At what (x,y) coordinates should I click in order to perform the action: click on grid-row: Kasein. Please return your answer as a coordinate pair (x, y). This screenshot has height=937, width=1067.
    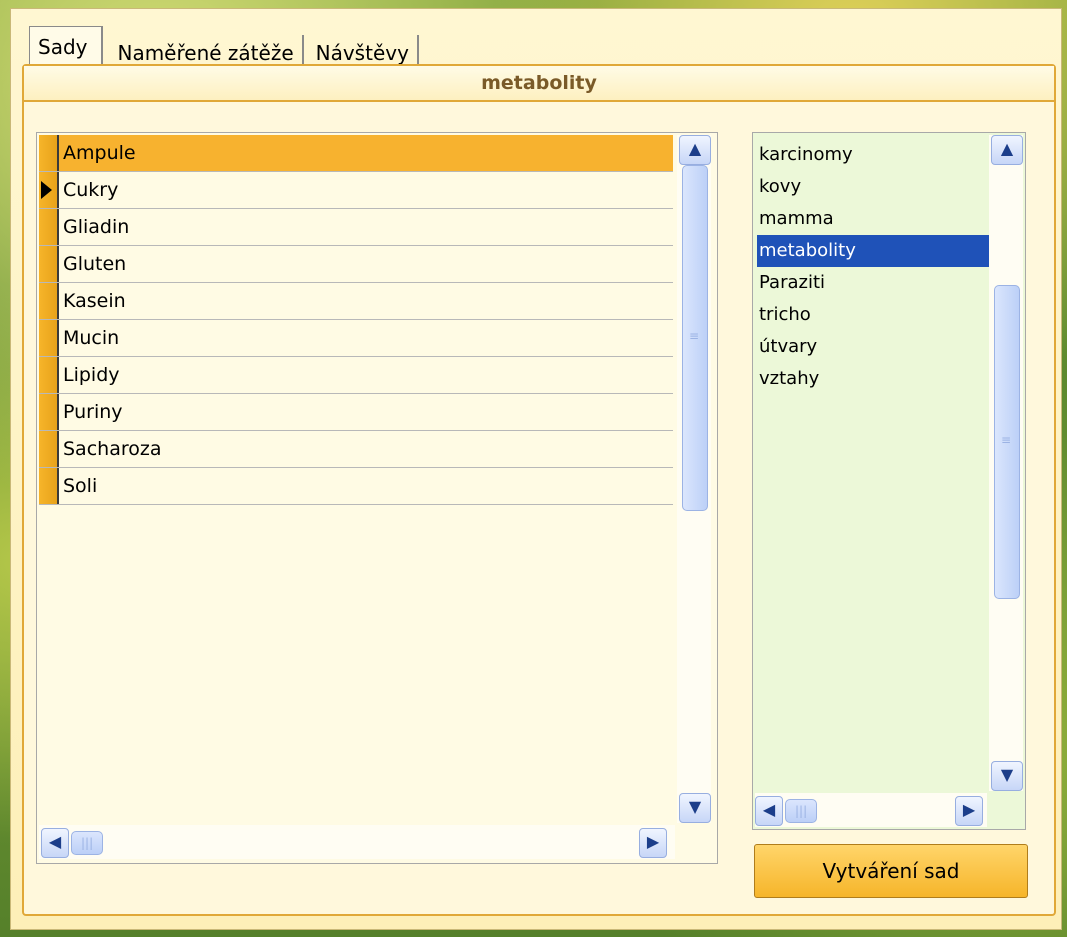
    Looking at the image, I should click on (356, 301).